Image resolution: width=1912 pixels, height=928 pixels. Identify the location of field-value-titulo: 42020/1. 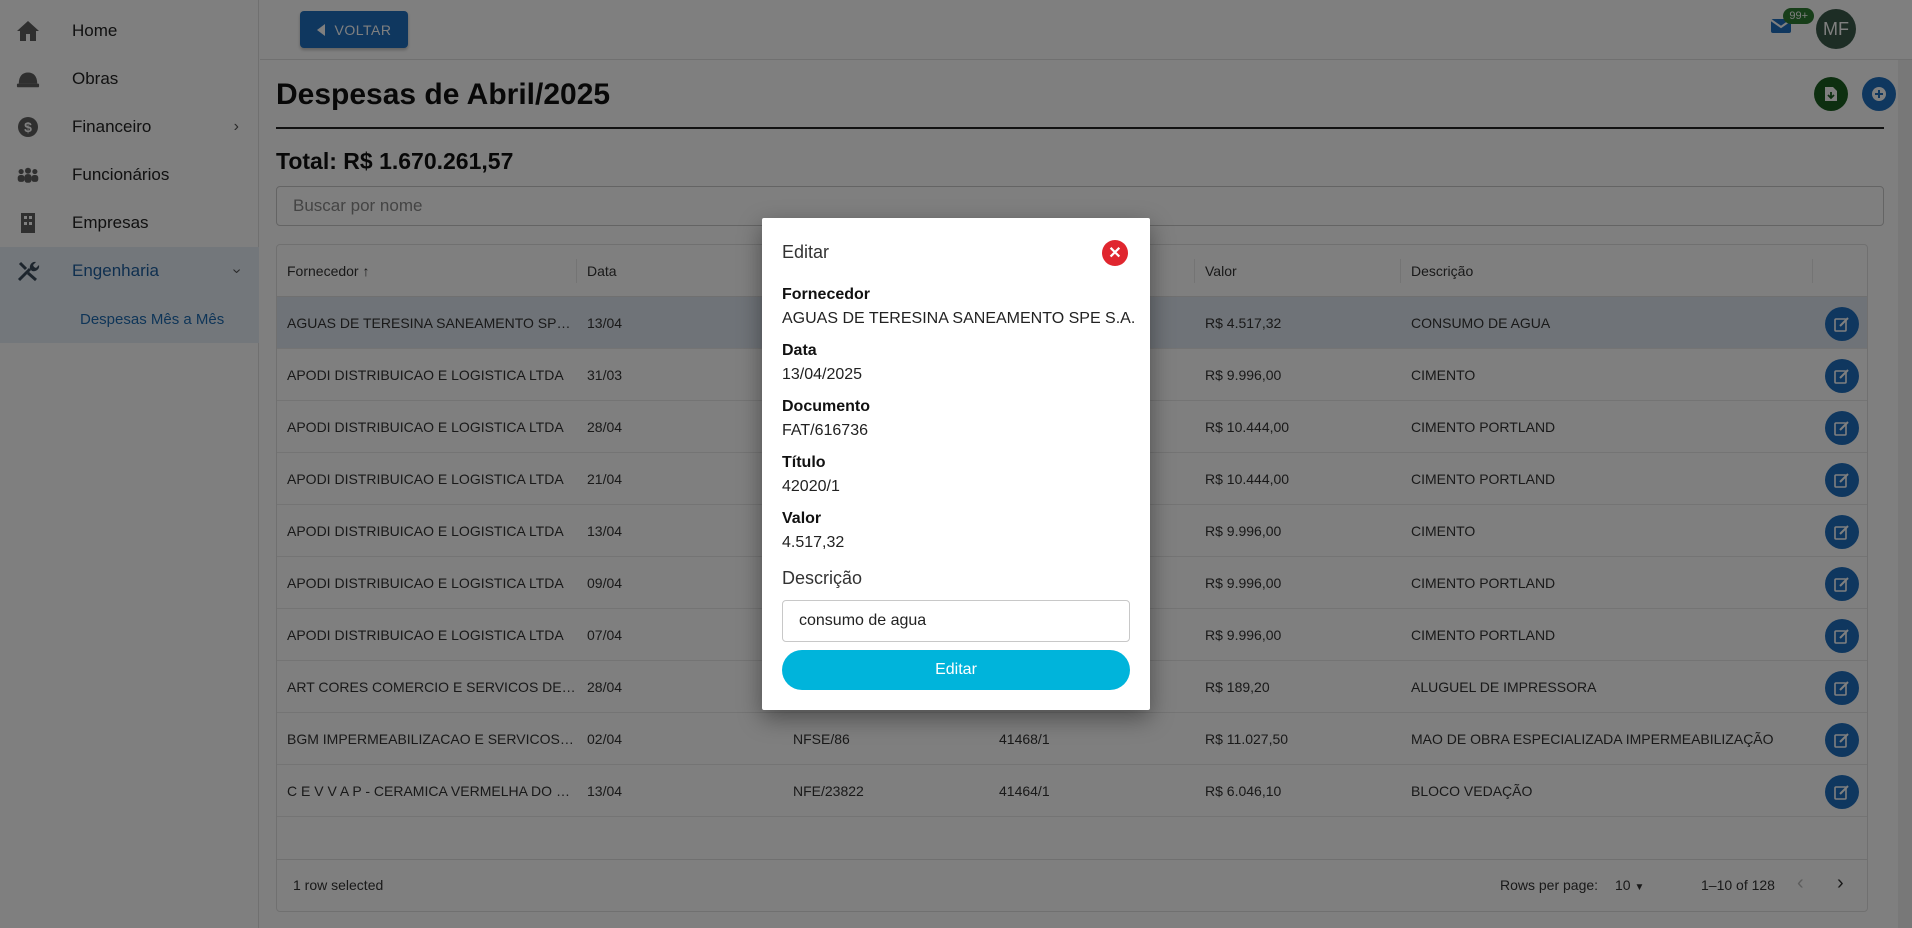
(811, 486).